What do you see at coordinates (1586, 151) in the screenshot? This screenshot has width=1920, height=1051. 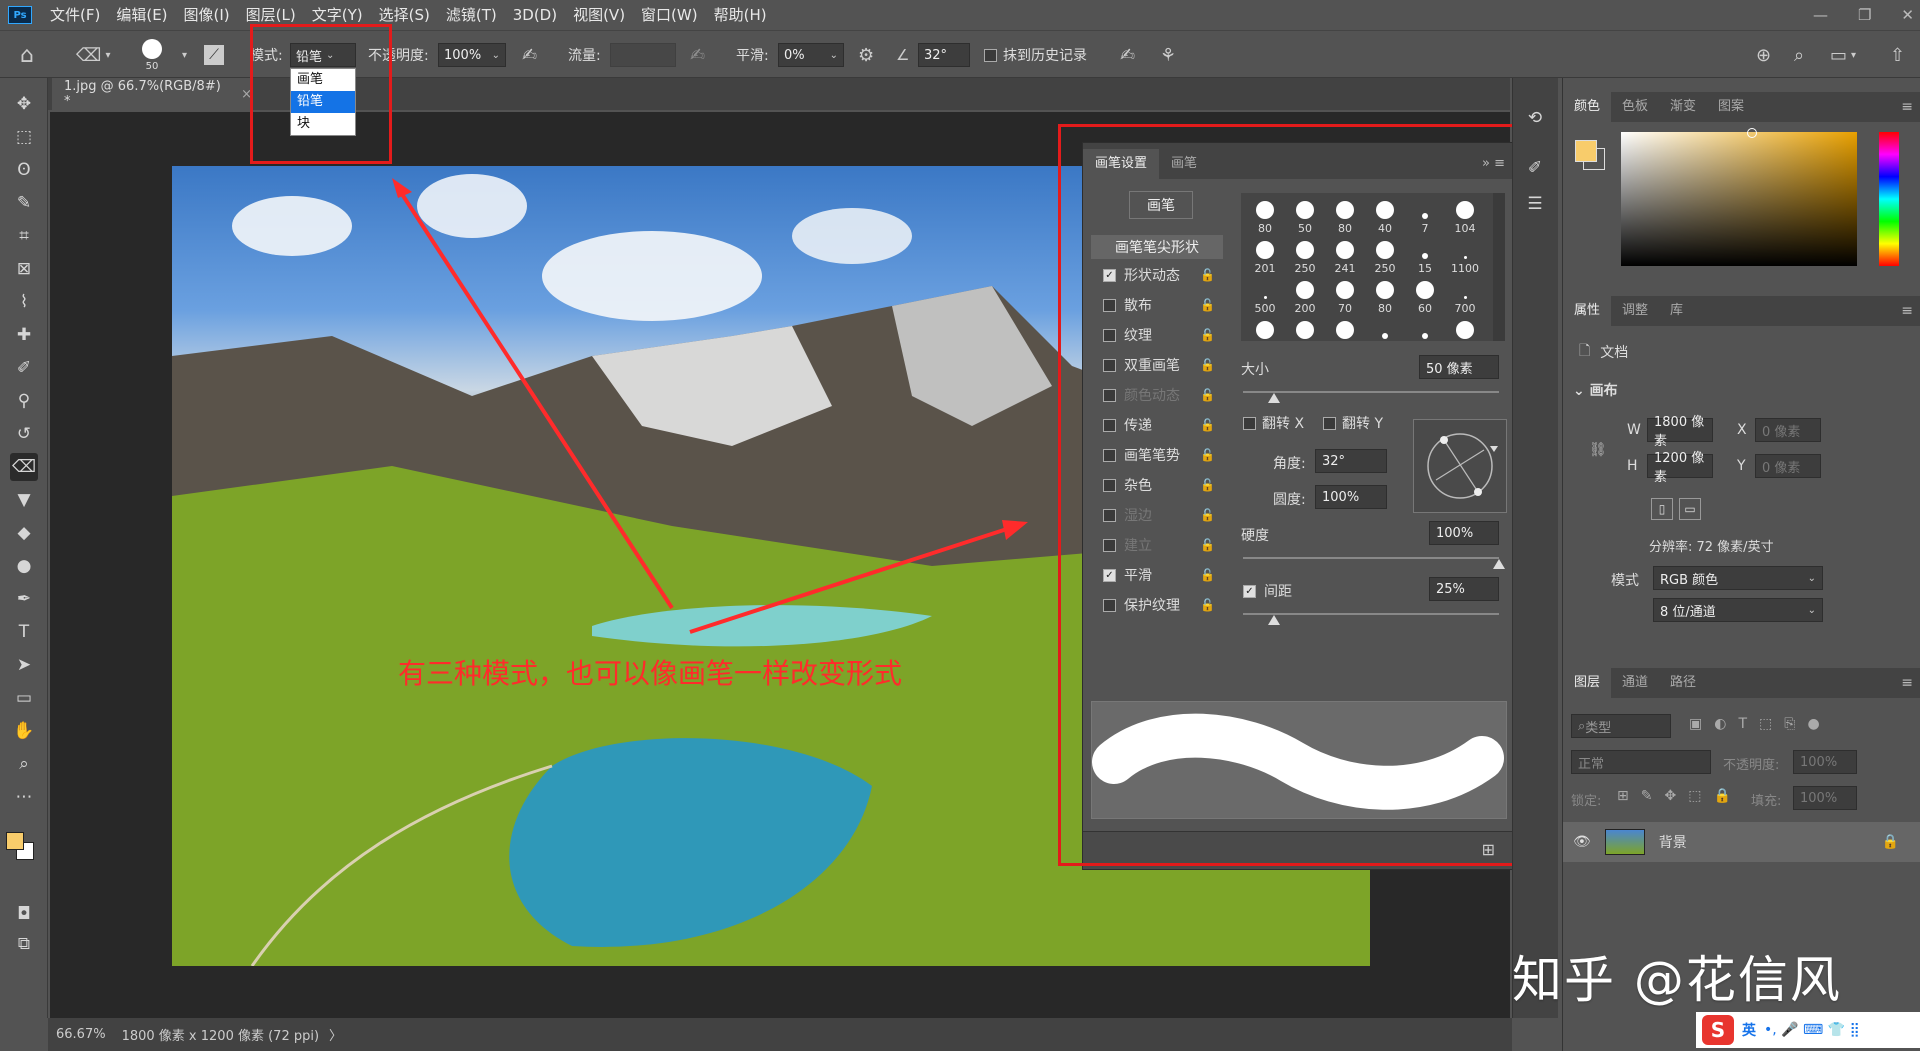 I see `foreground-color-swatch-panel` at bounding box center [1586, 151].